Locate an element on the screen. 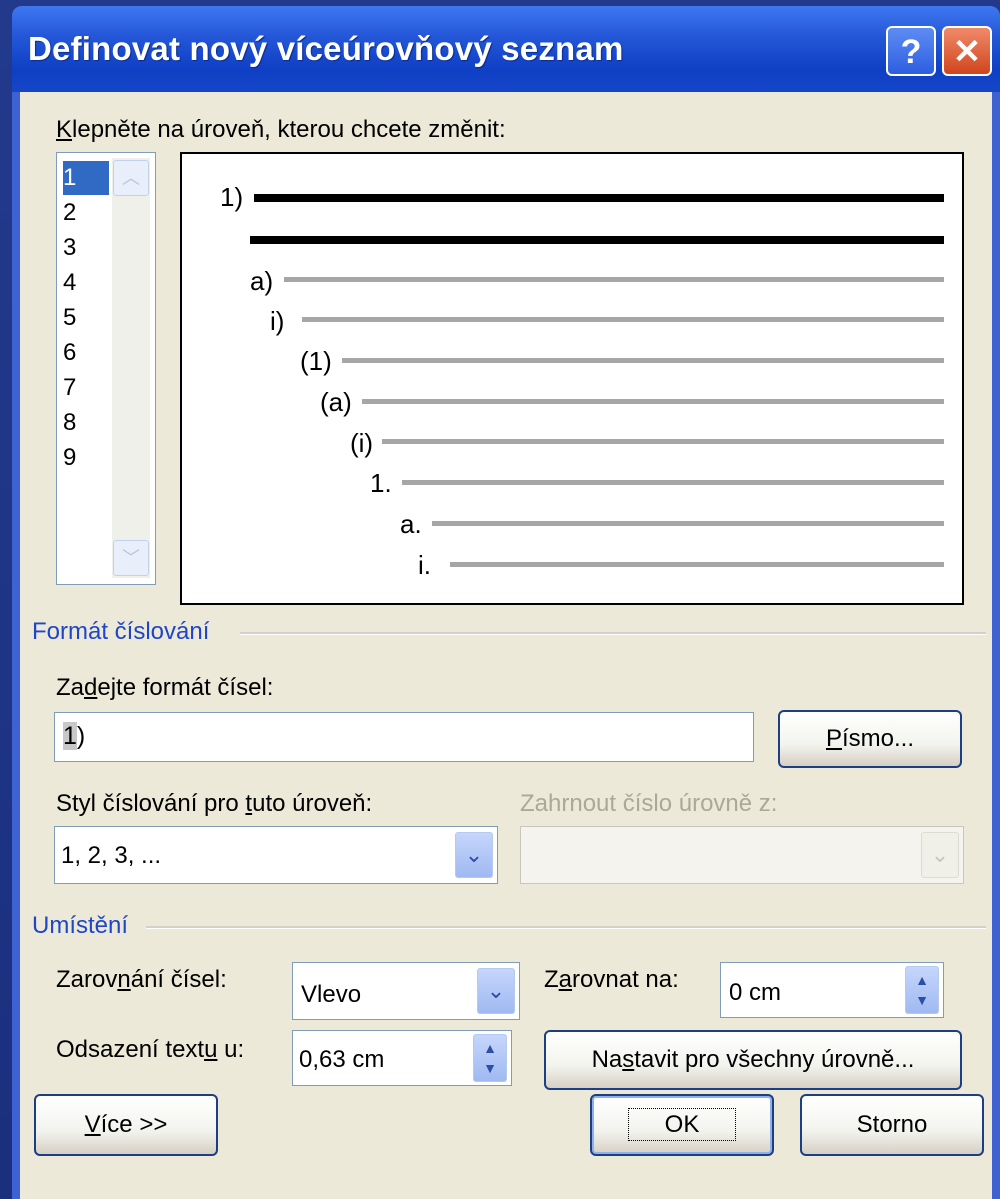 The height and width of the screenshot is (1199, 1000). include-level-label: Zahrnout číslo úrovně z: is located at coordinates (649, 803).